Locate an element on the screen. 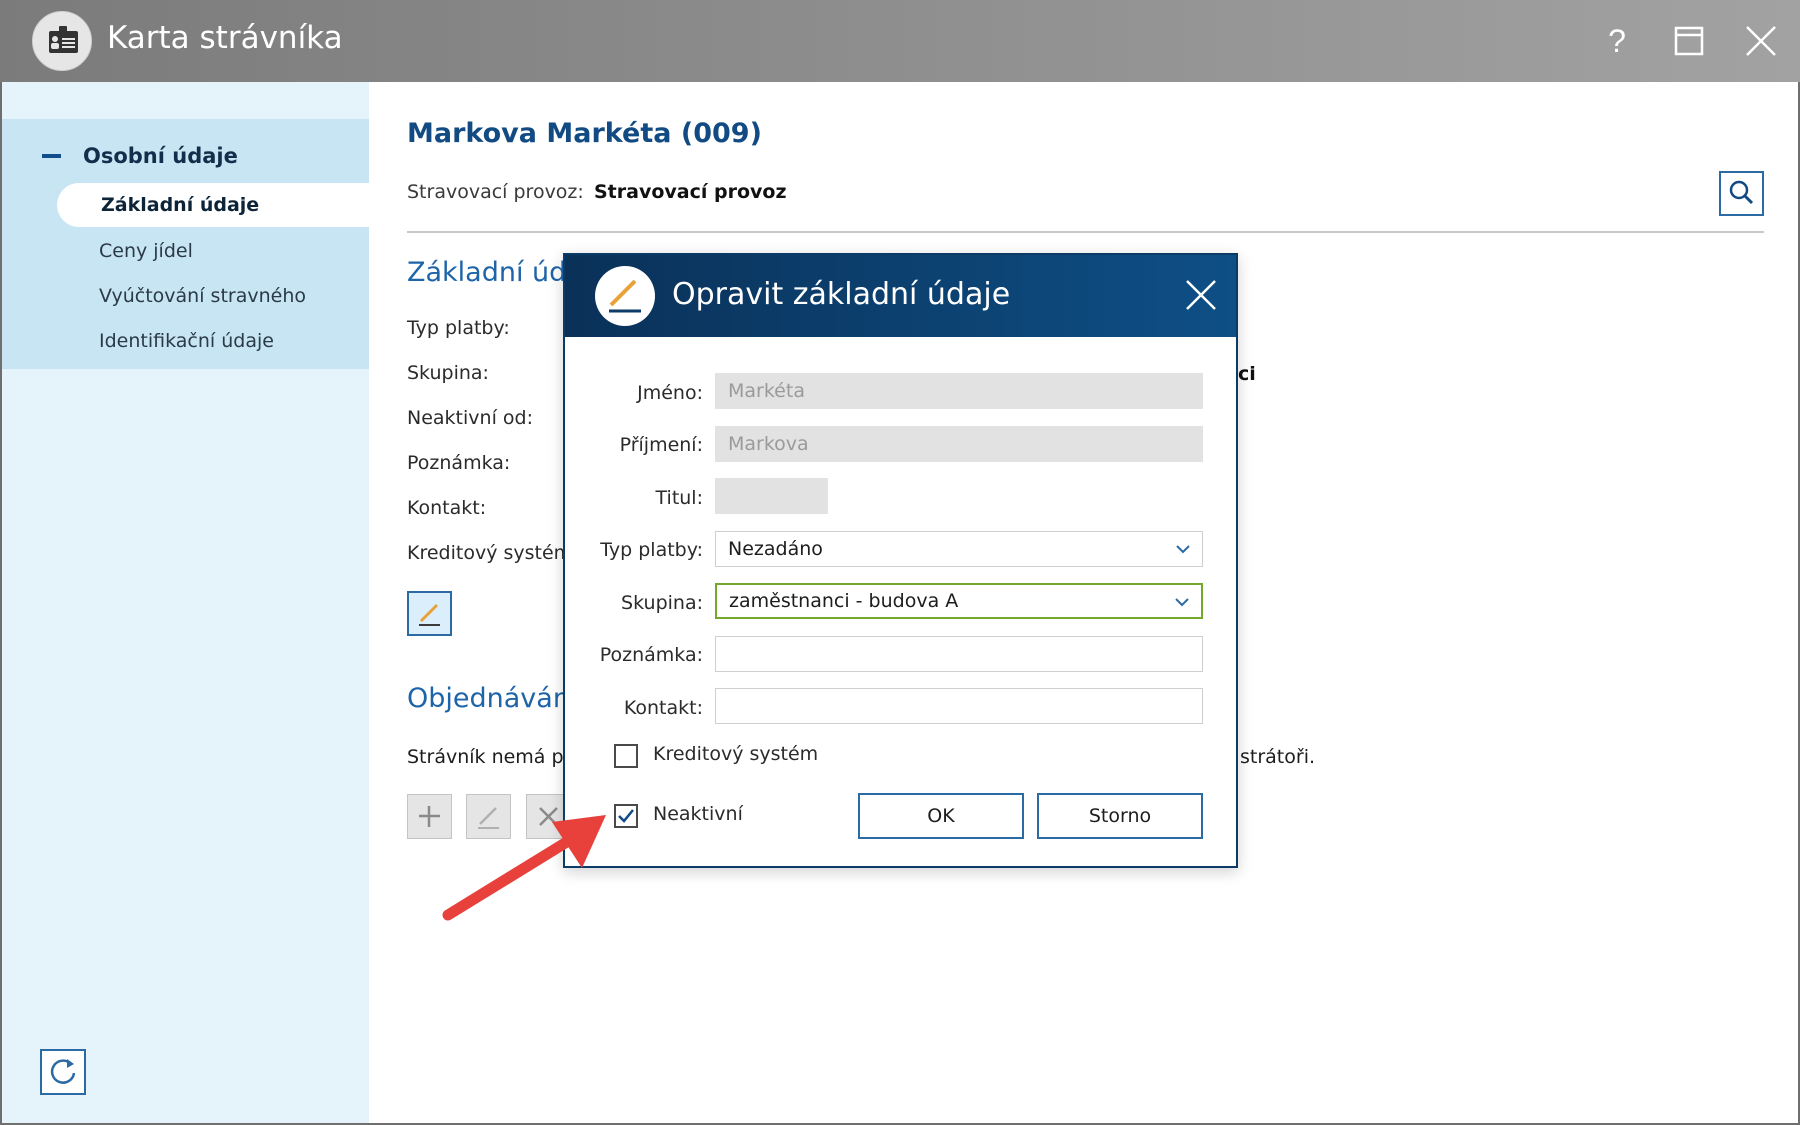 The height and width of the screenshot is (1125, 1800). id-card-icon is located at coordinates (62, 41).